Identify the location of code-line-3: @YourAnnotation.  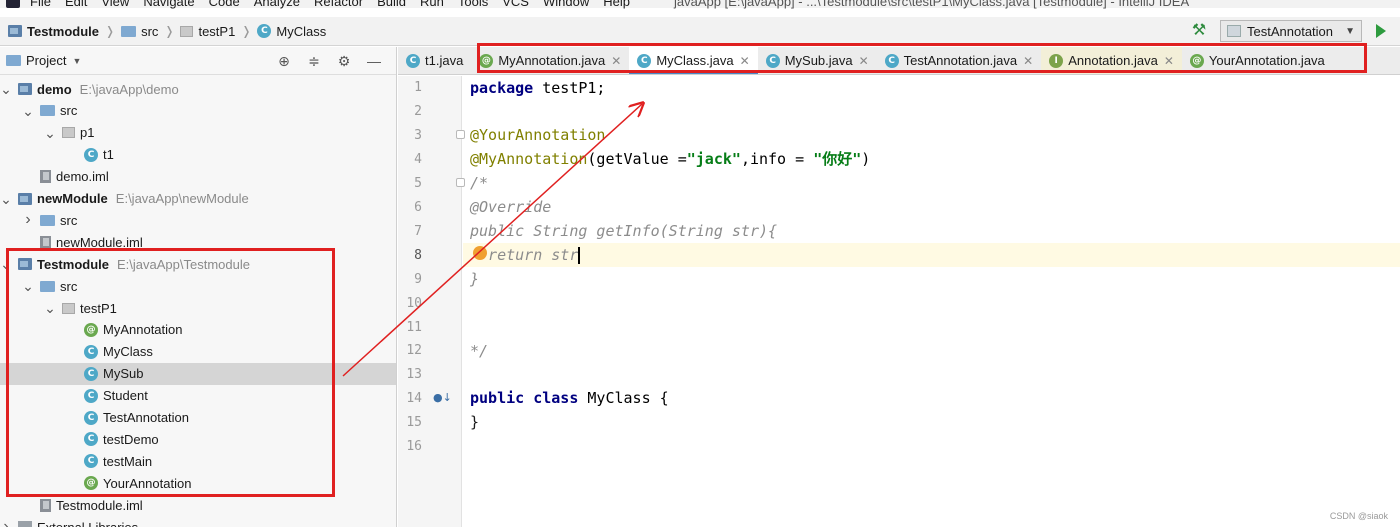
(538, 135).